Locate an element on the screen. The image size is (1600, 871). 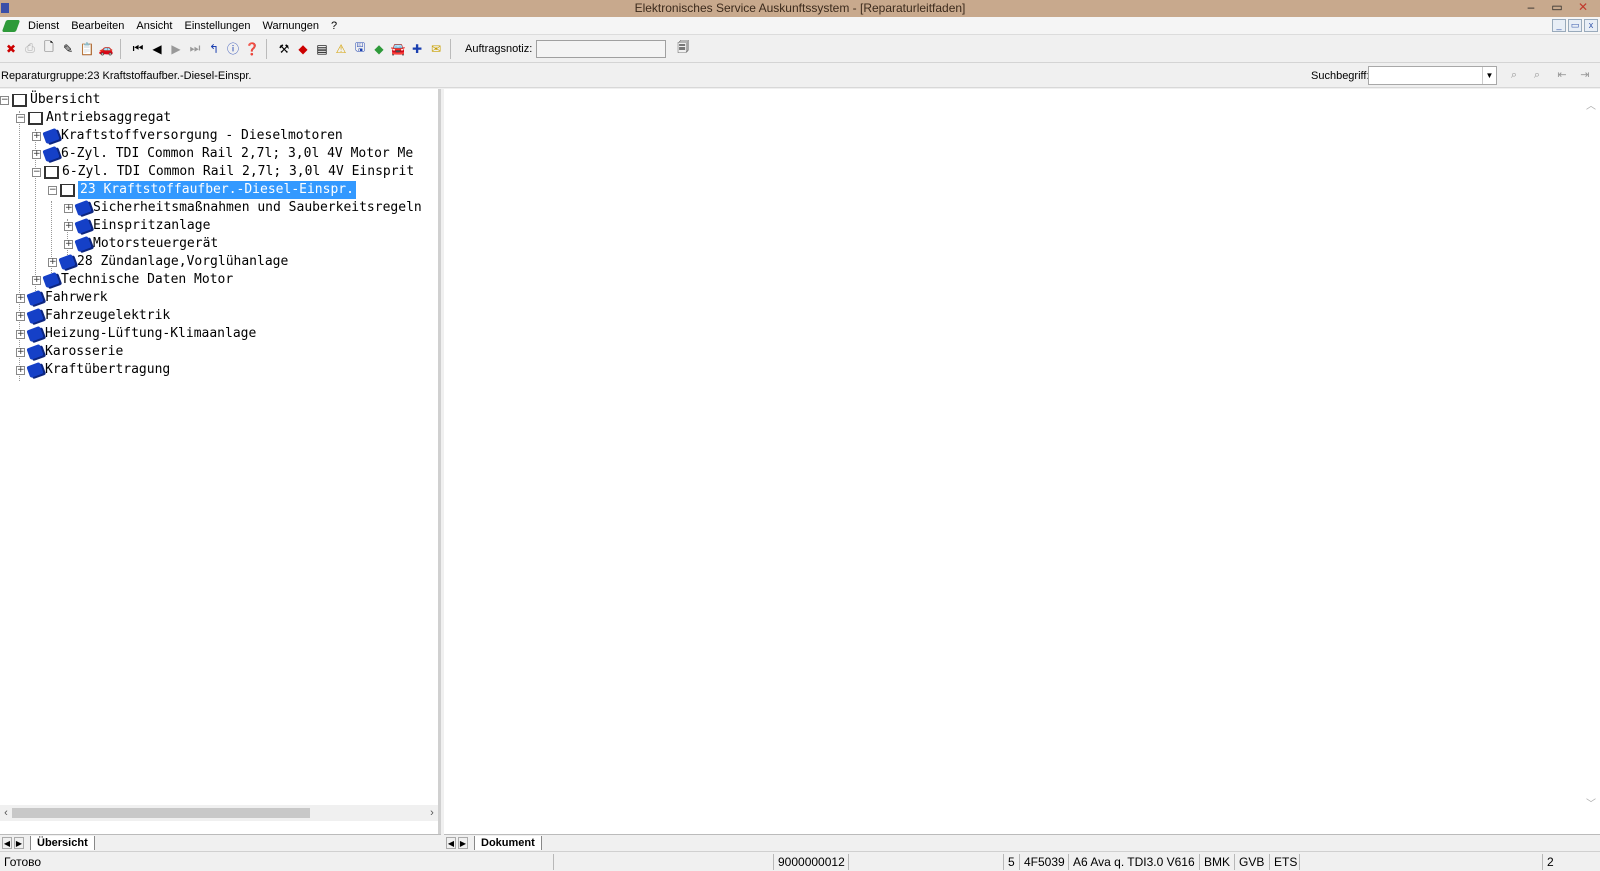
document-icon is located at coordinates (11, 25).